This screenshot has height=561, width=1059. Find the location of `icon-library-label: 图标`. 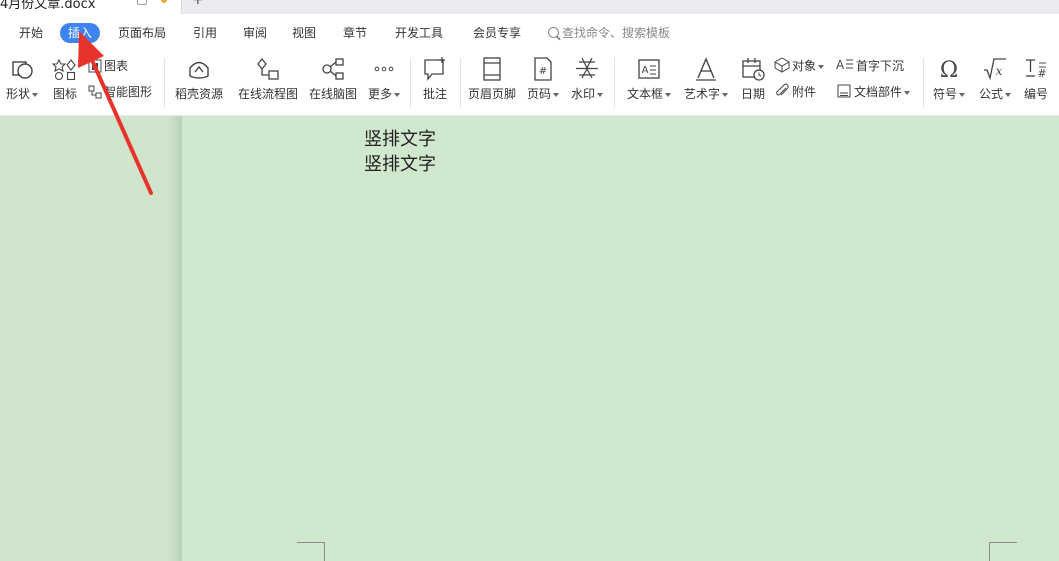

icon-library-label: 图标 is located at coordinates (64, 94).